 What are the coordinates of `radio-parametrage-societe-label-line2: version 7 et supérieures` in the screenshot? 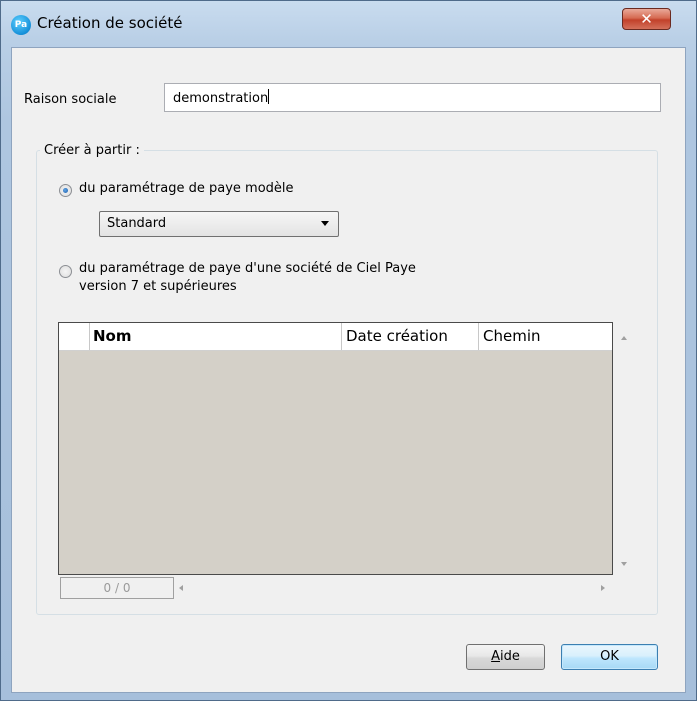 It's located at (158, 286).